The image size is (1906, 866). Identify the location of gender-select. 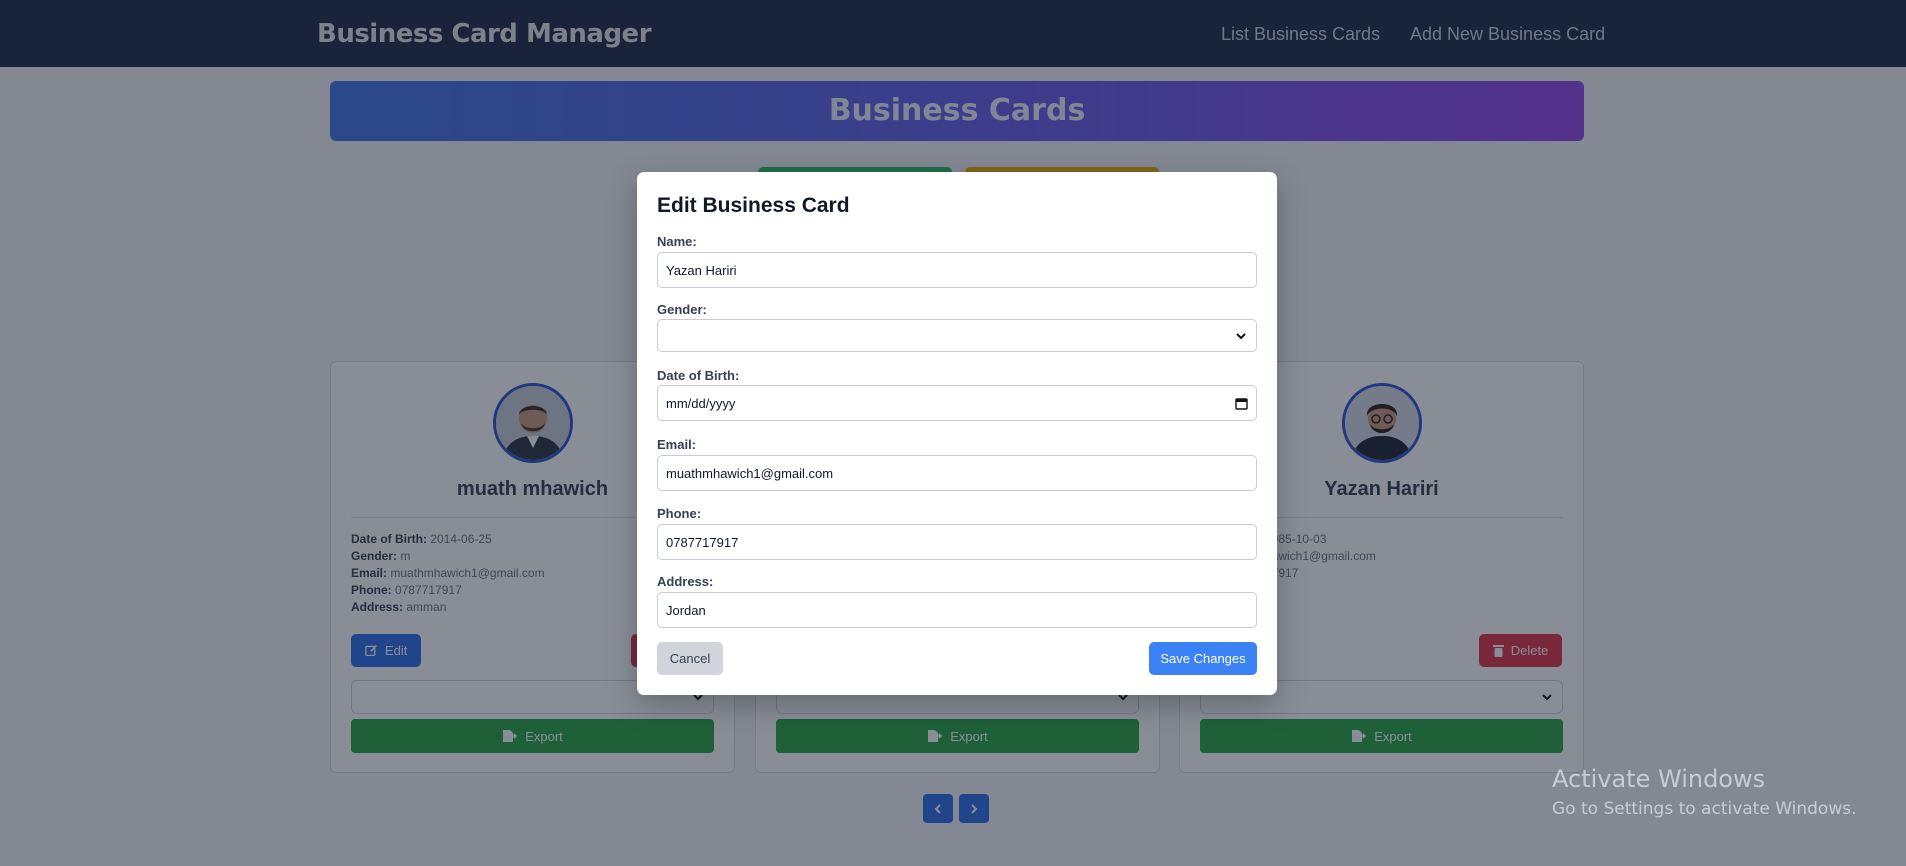
(957, 335).